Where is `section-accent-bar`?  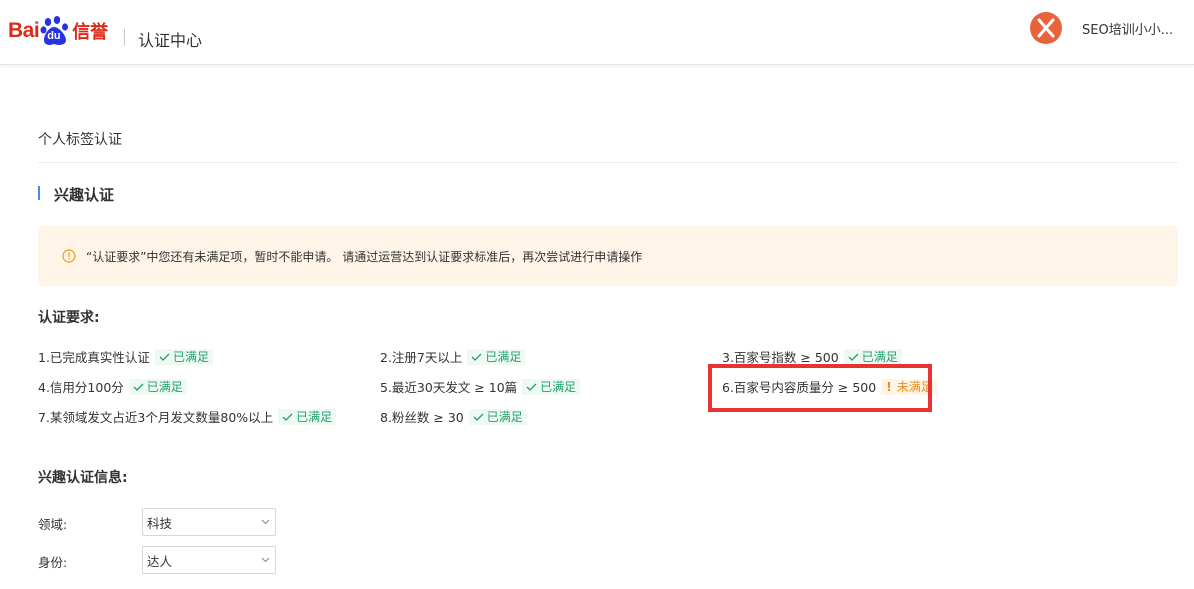
section-accent-bar is located at coordinates (39, 193).